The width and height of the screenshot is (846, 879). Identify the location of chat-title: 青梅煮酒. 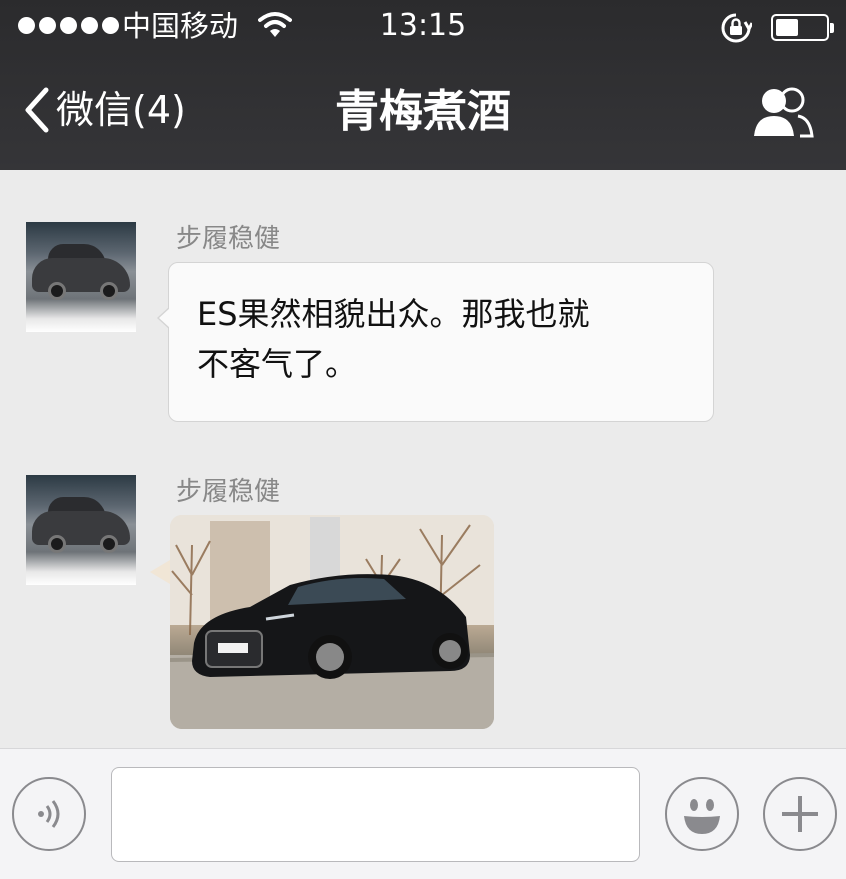
(423, 111).